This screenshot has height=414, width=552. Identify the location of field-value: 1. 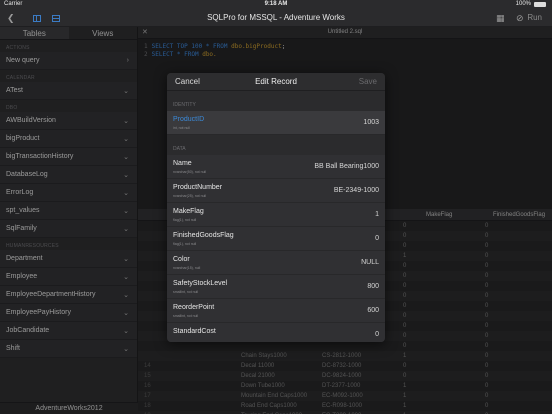
(377, 214).